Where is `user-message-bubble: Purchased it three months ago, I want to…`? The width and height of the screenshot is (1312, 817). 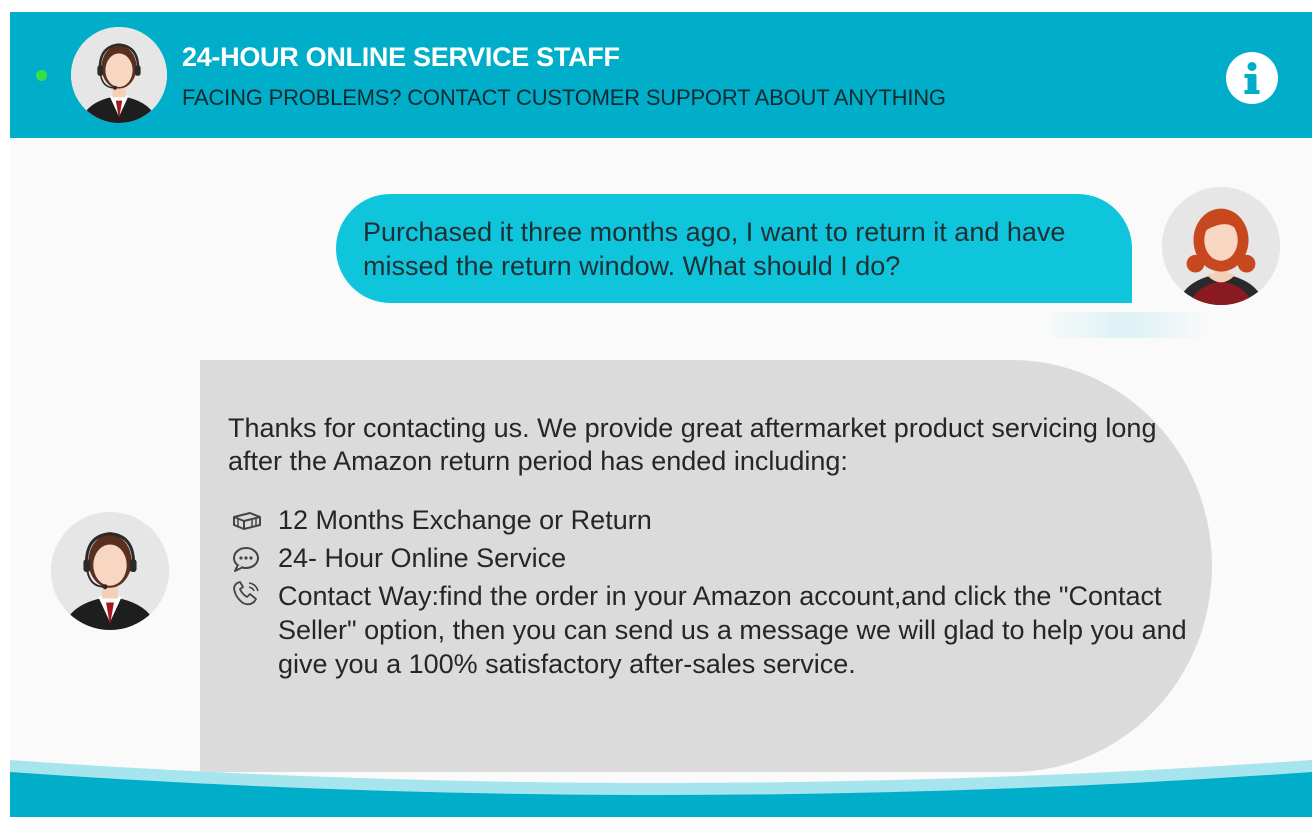 user-message-bubble: Purchased it three months ago, I want to… is located at coordinates (734, 248).